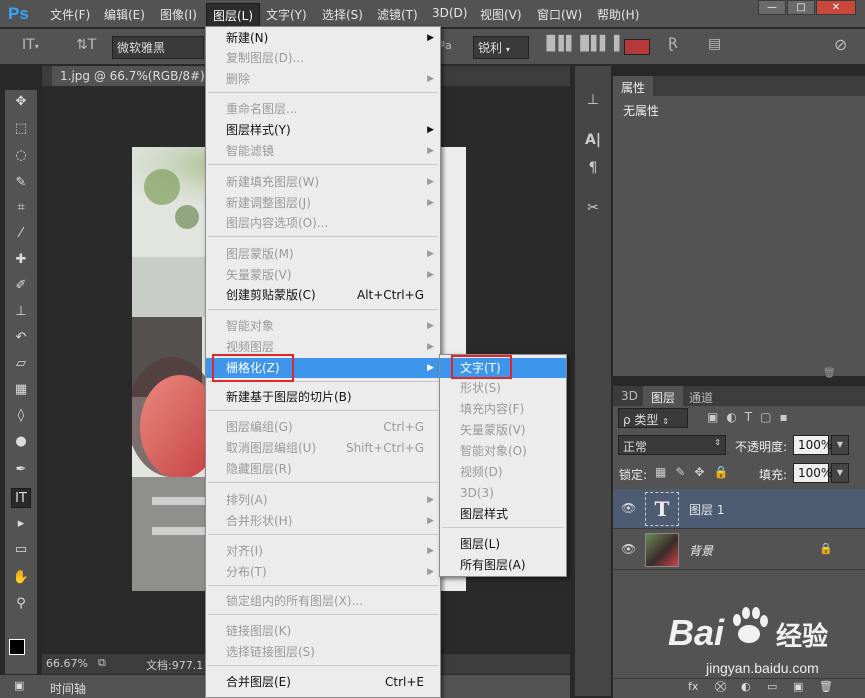 This screenshot has width=865, height=698. Describe the element at coordinates (17, 647) in the screenshot. I see `foreground-color-swatch` at that location.